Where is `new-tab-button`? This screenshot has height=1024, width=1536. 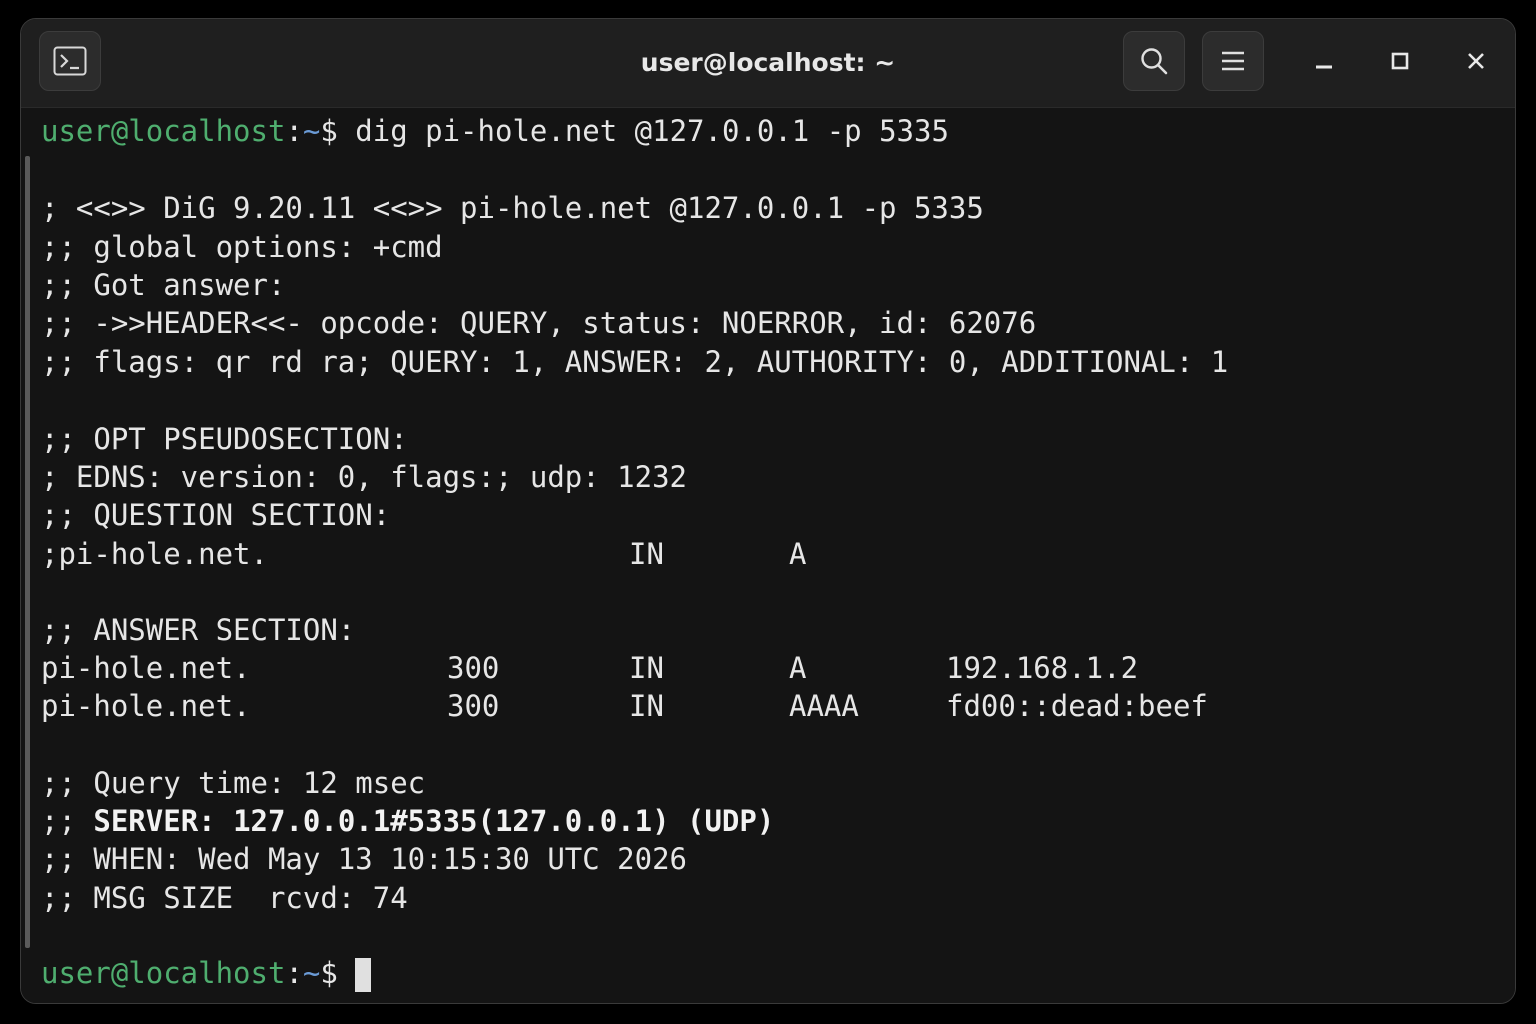
new-tab-button is located at coordinates (70, 61).